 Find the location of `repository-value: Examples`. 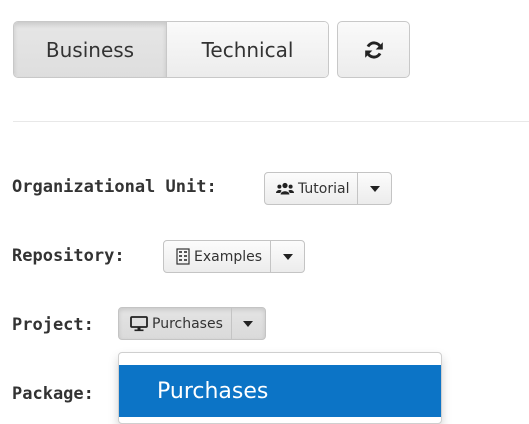

repository-value: Examples is located at coordinates (228, 256).